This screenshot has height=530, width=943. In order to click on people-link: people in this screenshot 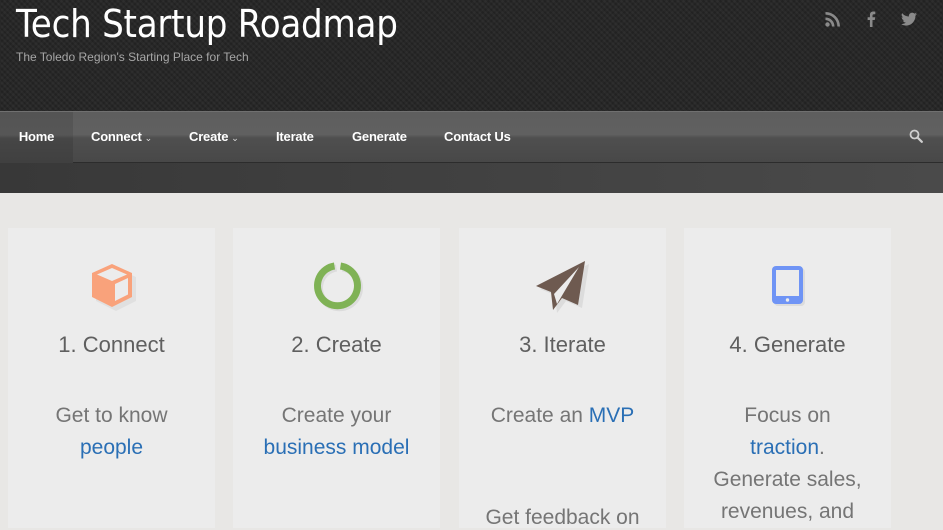, I will do `click(111, 447)`.